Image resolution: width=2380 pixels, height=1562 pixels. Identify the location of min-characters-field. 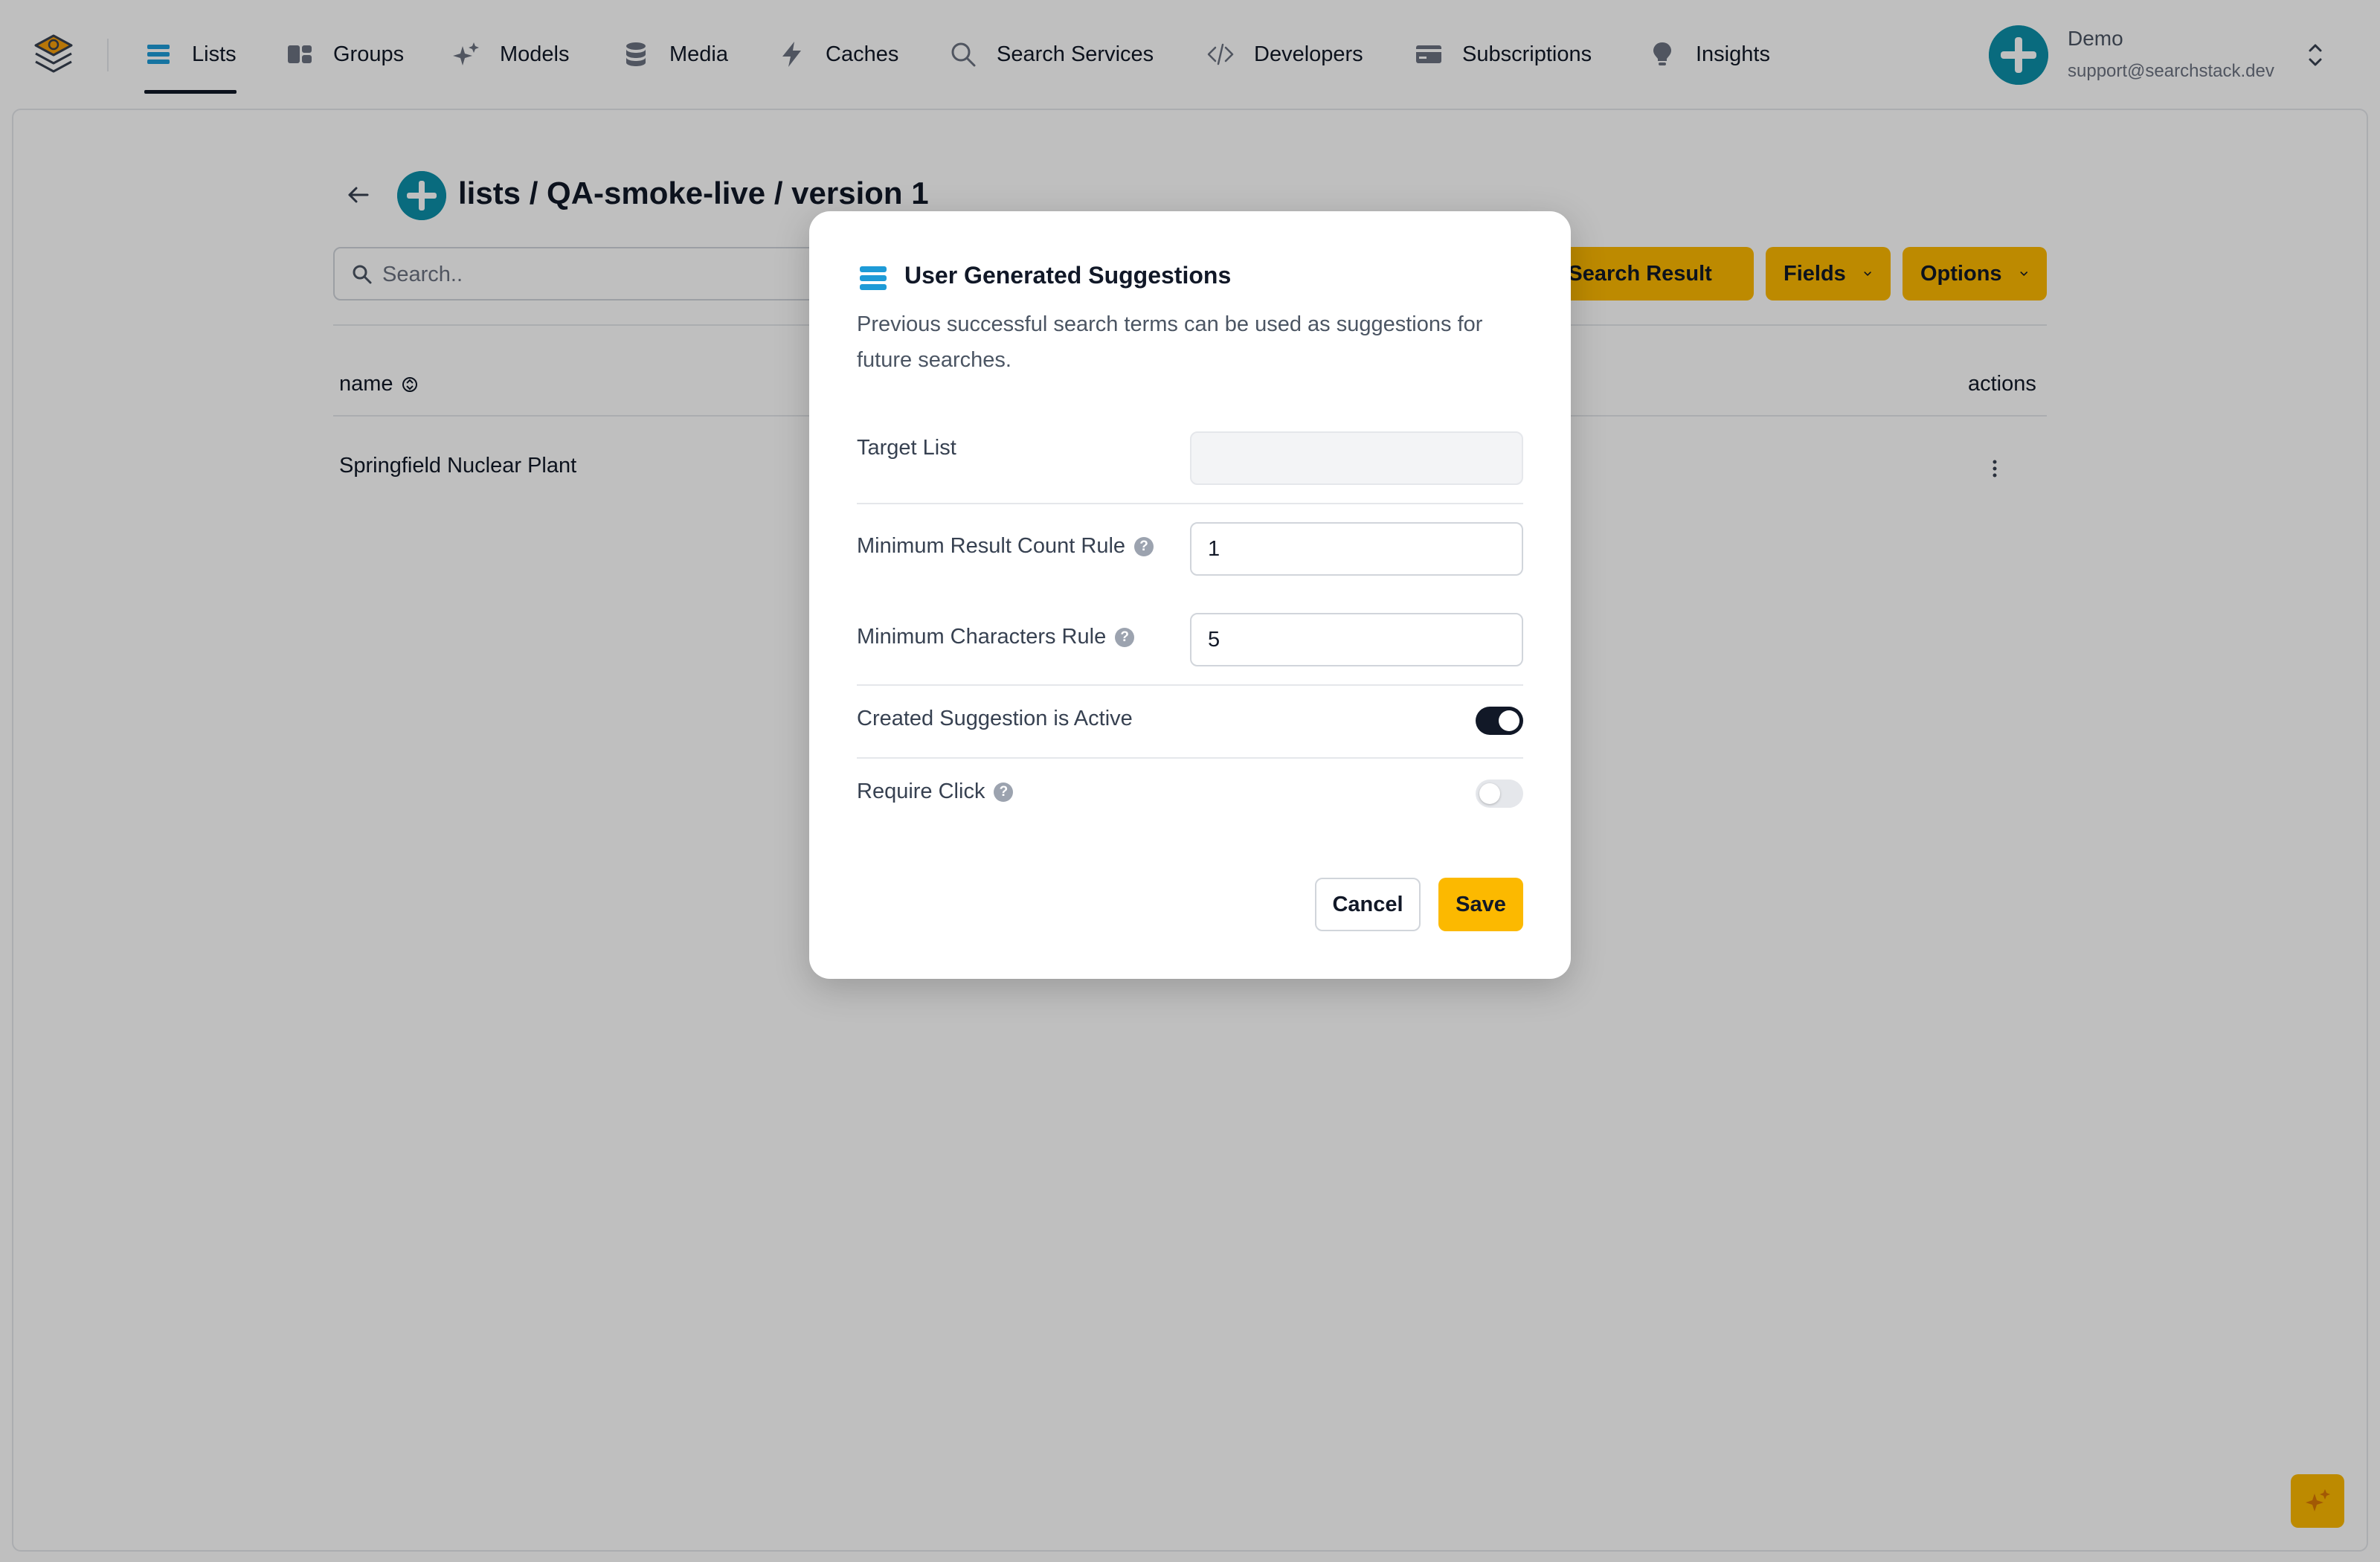
(1356, 639).